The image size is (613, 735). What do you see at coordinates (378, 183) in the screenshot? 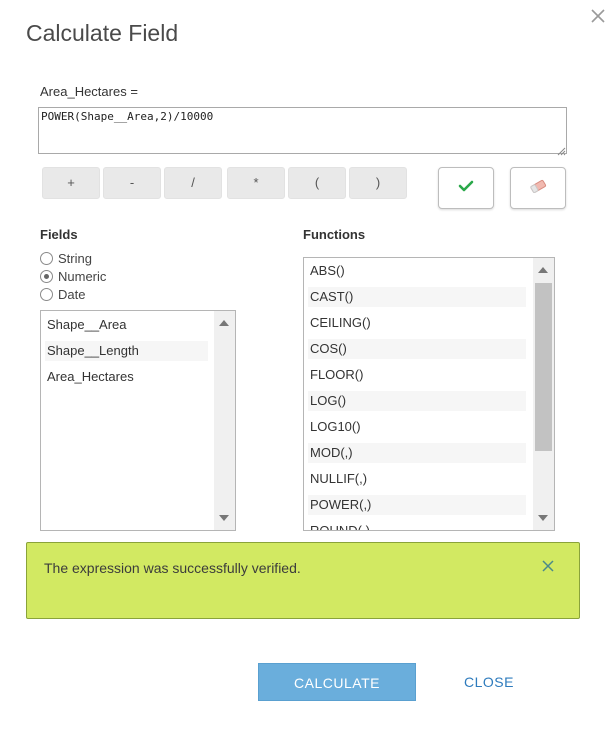
I see `operator-close-paren-button: )` at bounding box center [378, 183].